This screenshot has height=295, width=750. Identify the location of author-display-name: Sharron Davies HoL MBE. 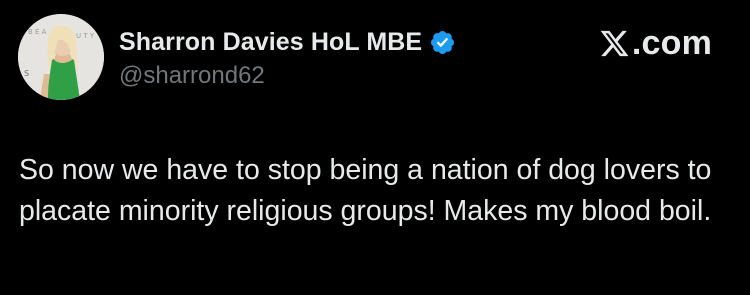
(270, 42).